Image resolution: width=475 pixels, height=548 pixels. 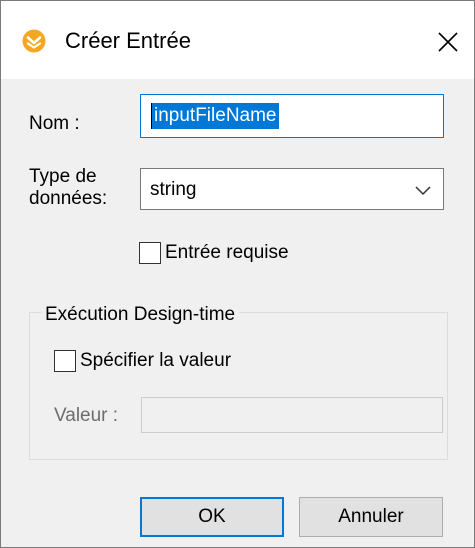 I want to click on close-icon, so click(x=448, y=42).